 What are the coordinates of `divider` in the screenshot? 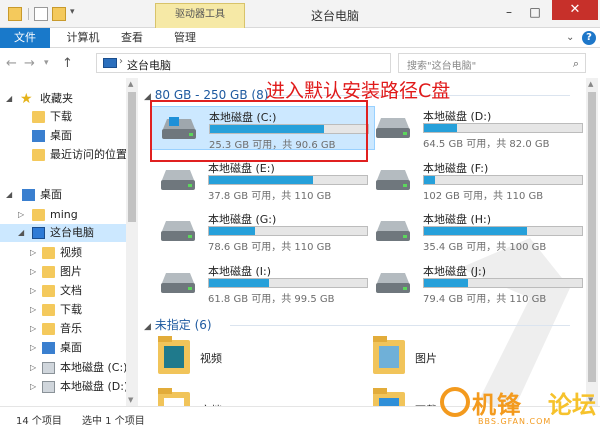 It's located at (28, 14).